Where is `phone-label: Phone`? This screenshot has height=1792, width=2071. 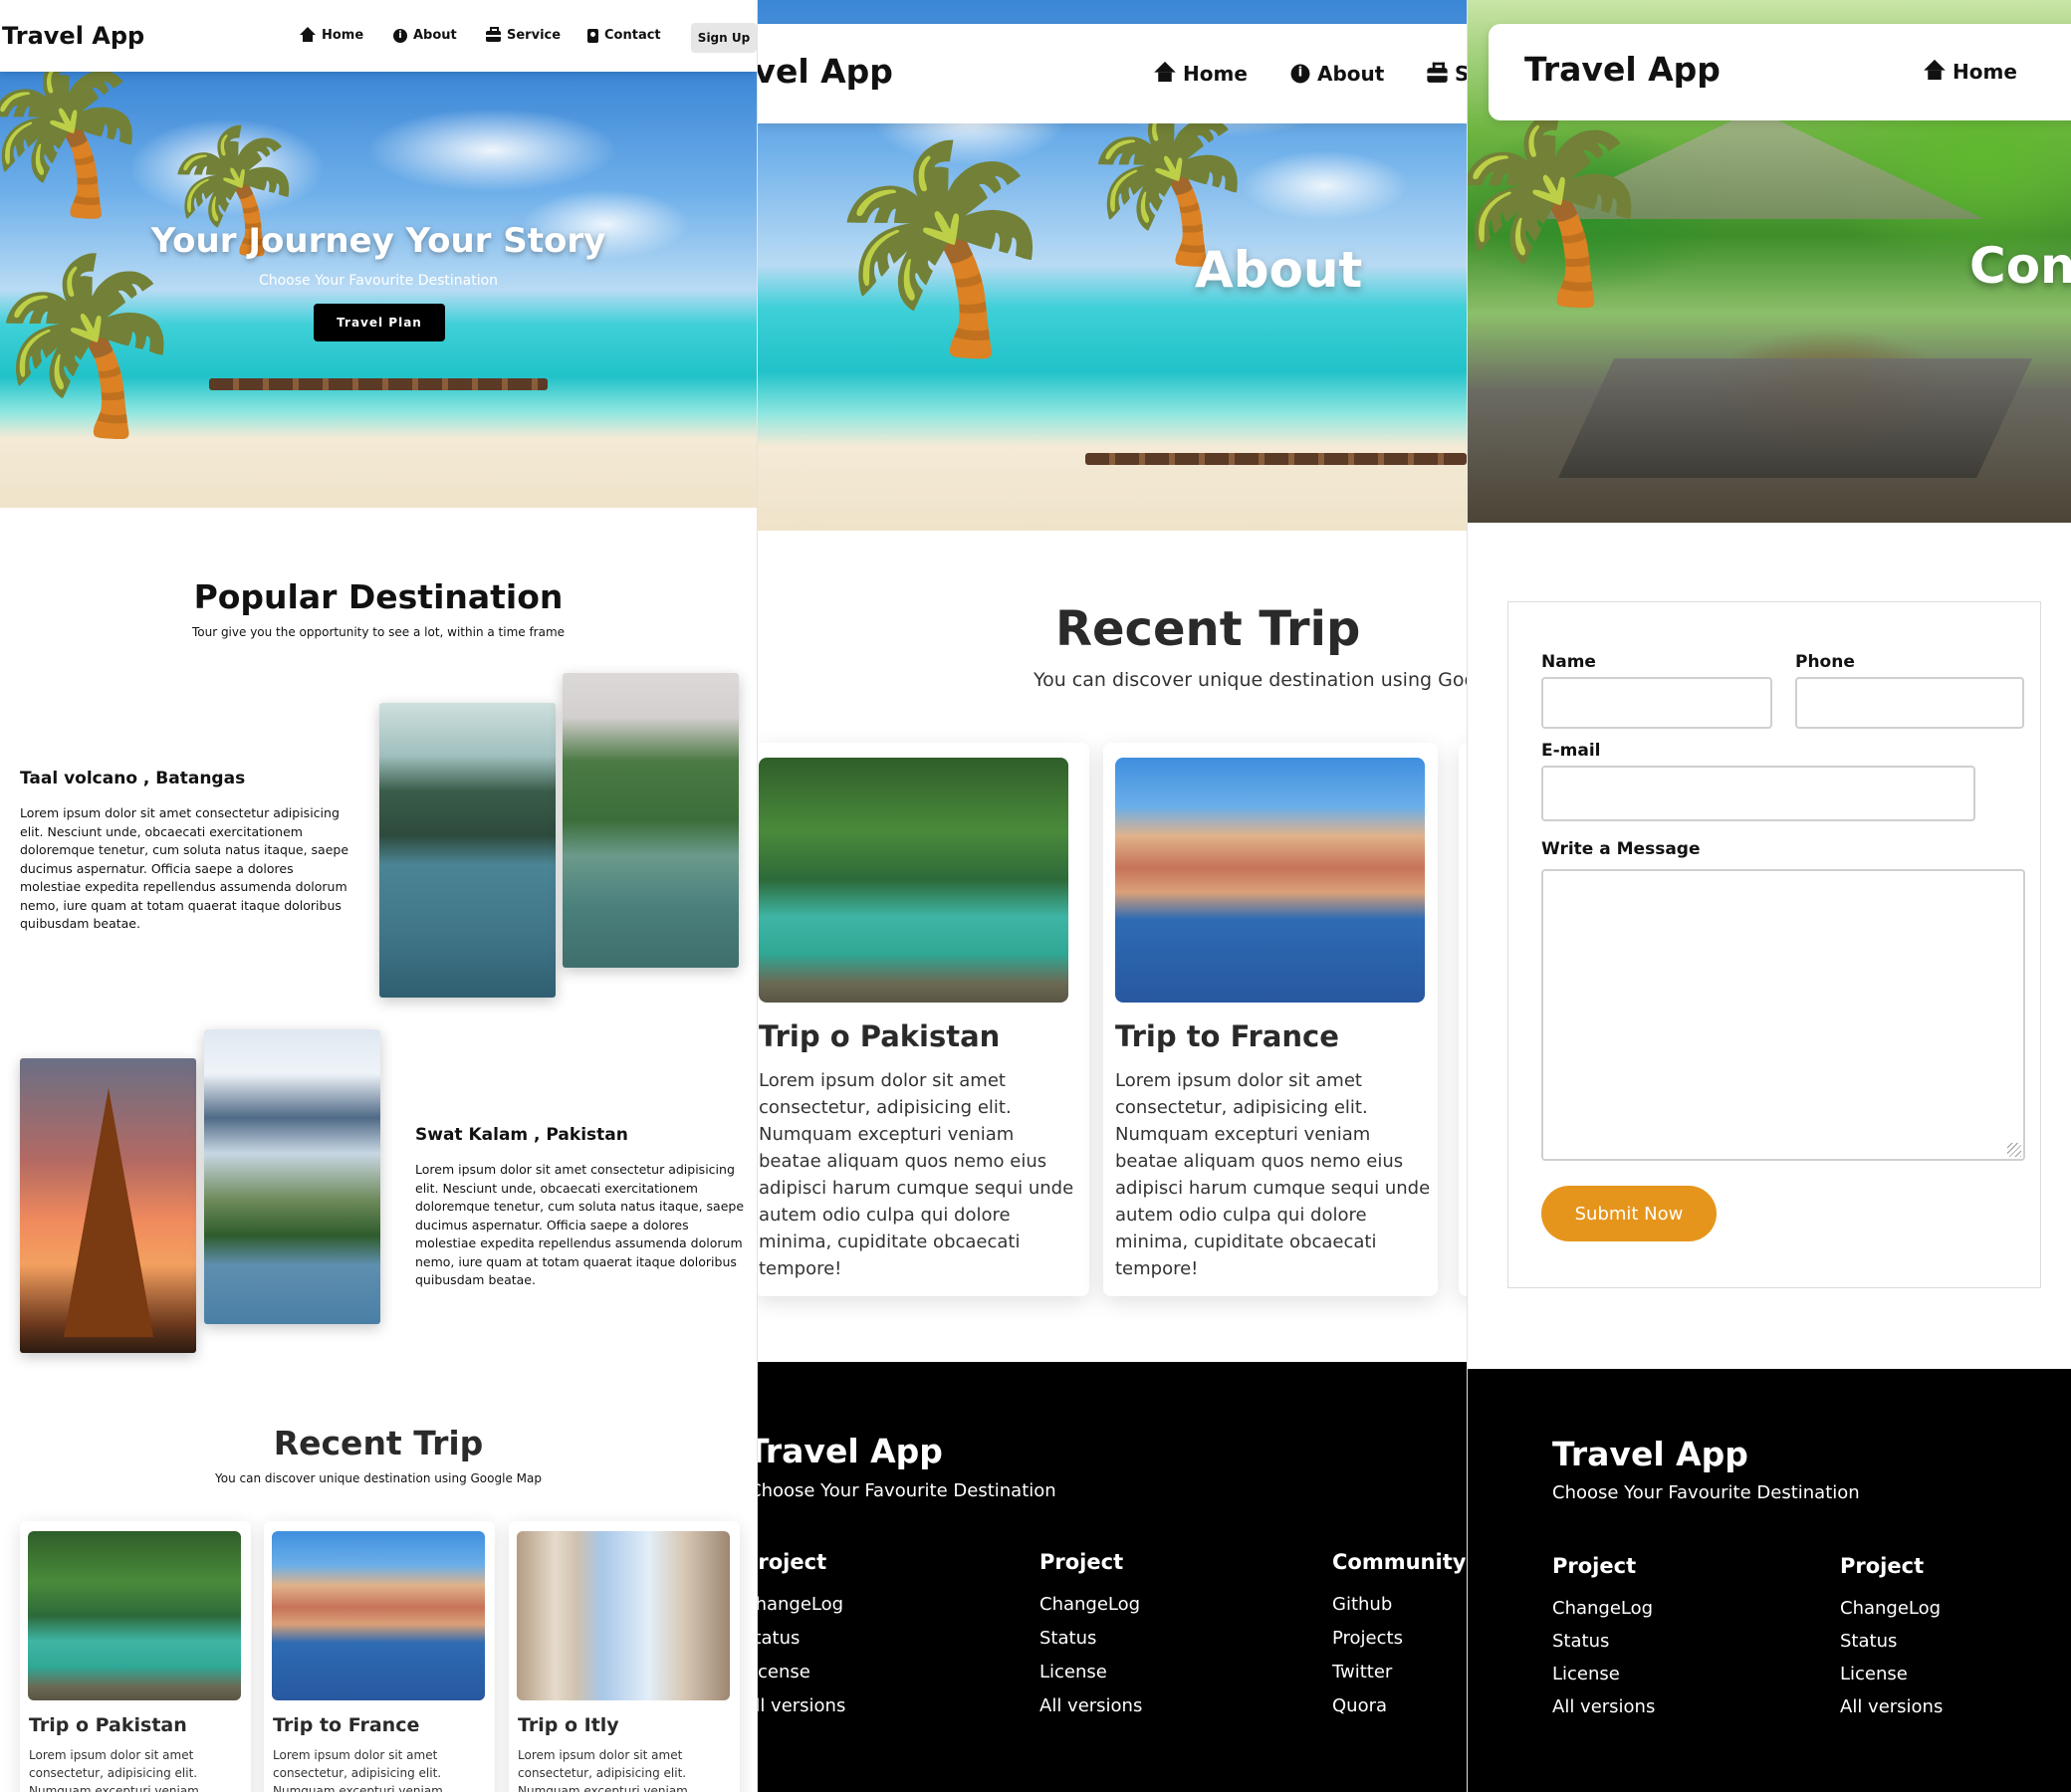
phone-label: Phone is located at coordinates (1825, 662).